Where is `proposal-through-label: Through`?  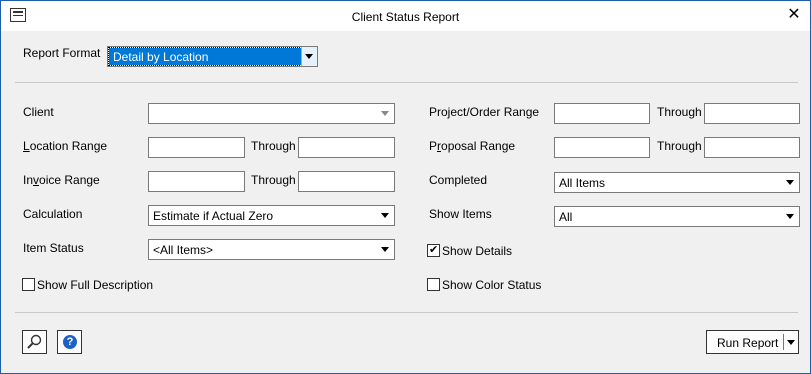 proposal-through-label: Through is located at coordinates (679, 146).